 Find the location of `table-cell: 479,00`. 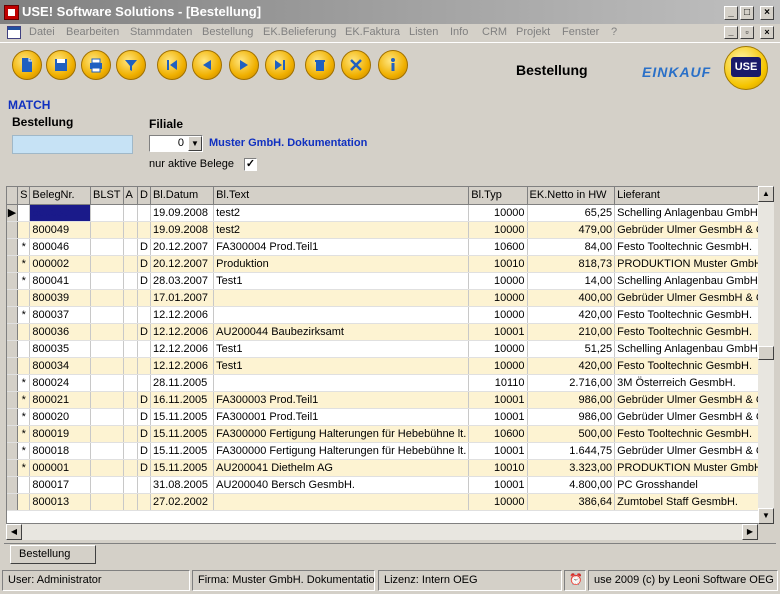

table-cell: 479,00 is located at coordinates (571, 230).